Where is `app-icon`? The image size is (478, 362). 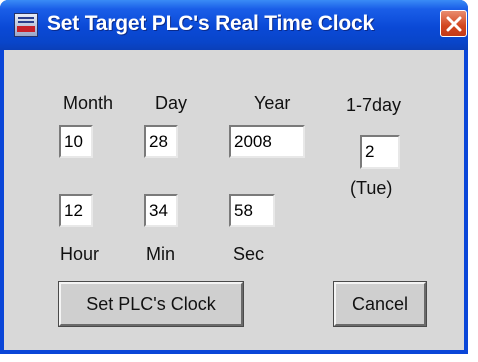 app-icon is located at coordinates (26, 25).